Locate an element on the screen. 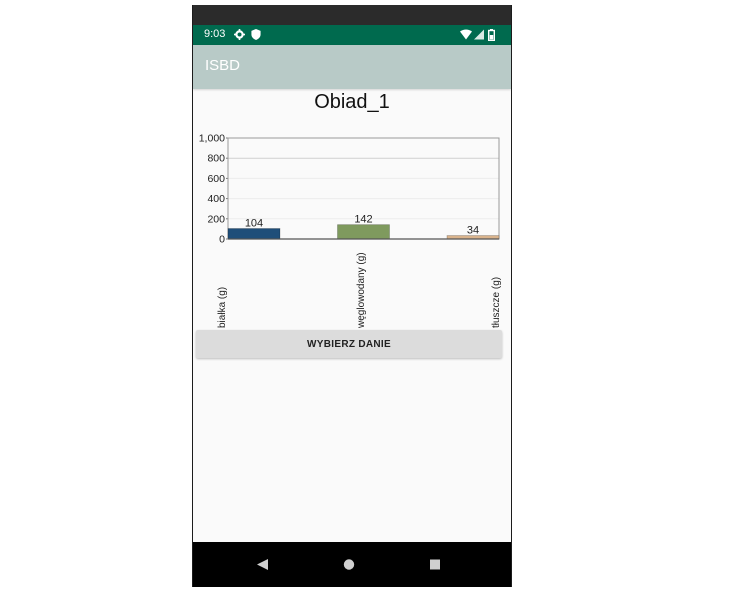 The width and height of the screenshot is (730, 590). data-label: 142 is located at coordinates (363, 220).